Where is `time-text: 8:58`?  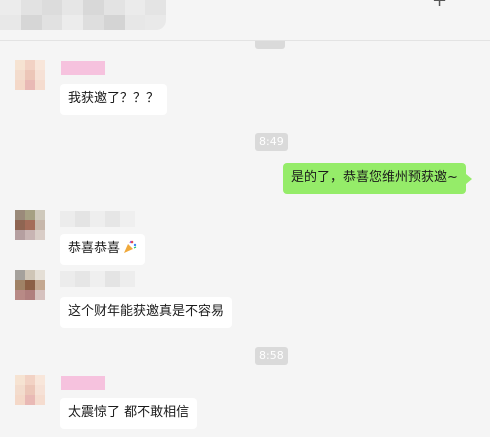 time-text: 8:58 is located at coordinates (271, 355).